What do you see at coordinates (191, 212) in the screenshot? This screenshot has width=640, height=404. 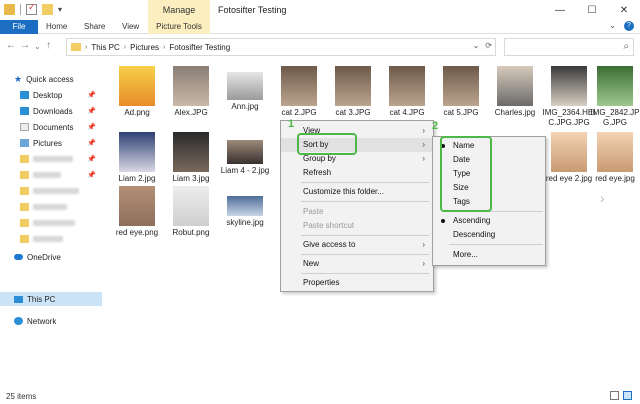 I see `file-item: Robut.png` at bounding box center [191, 212].